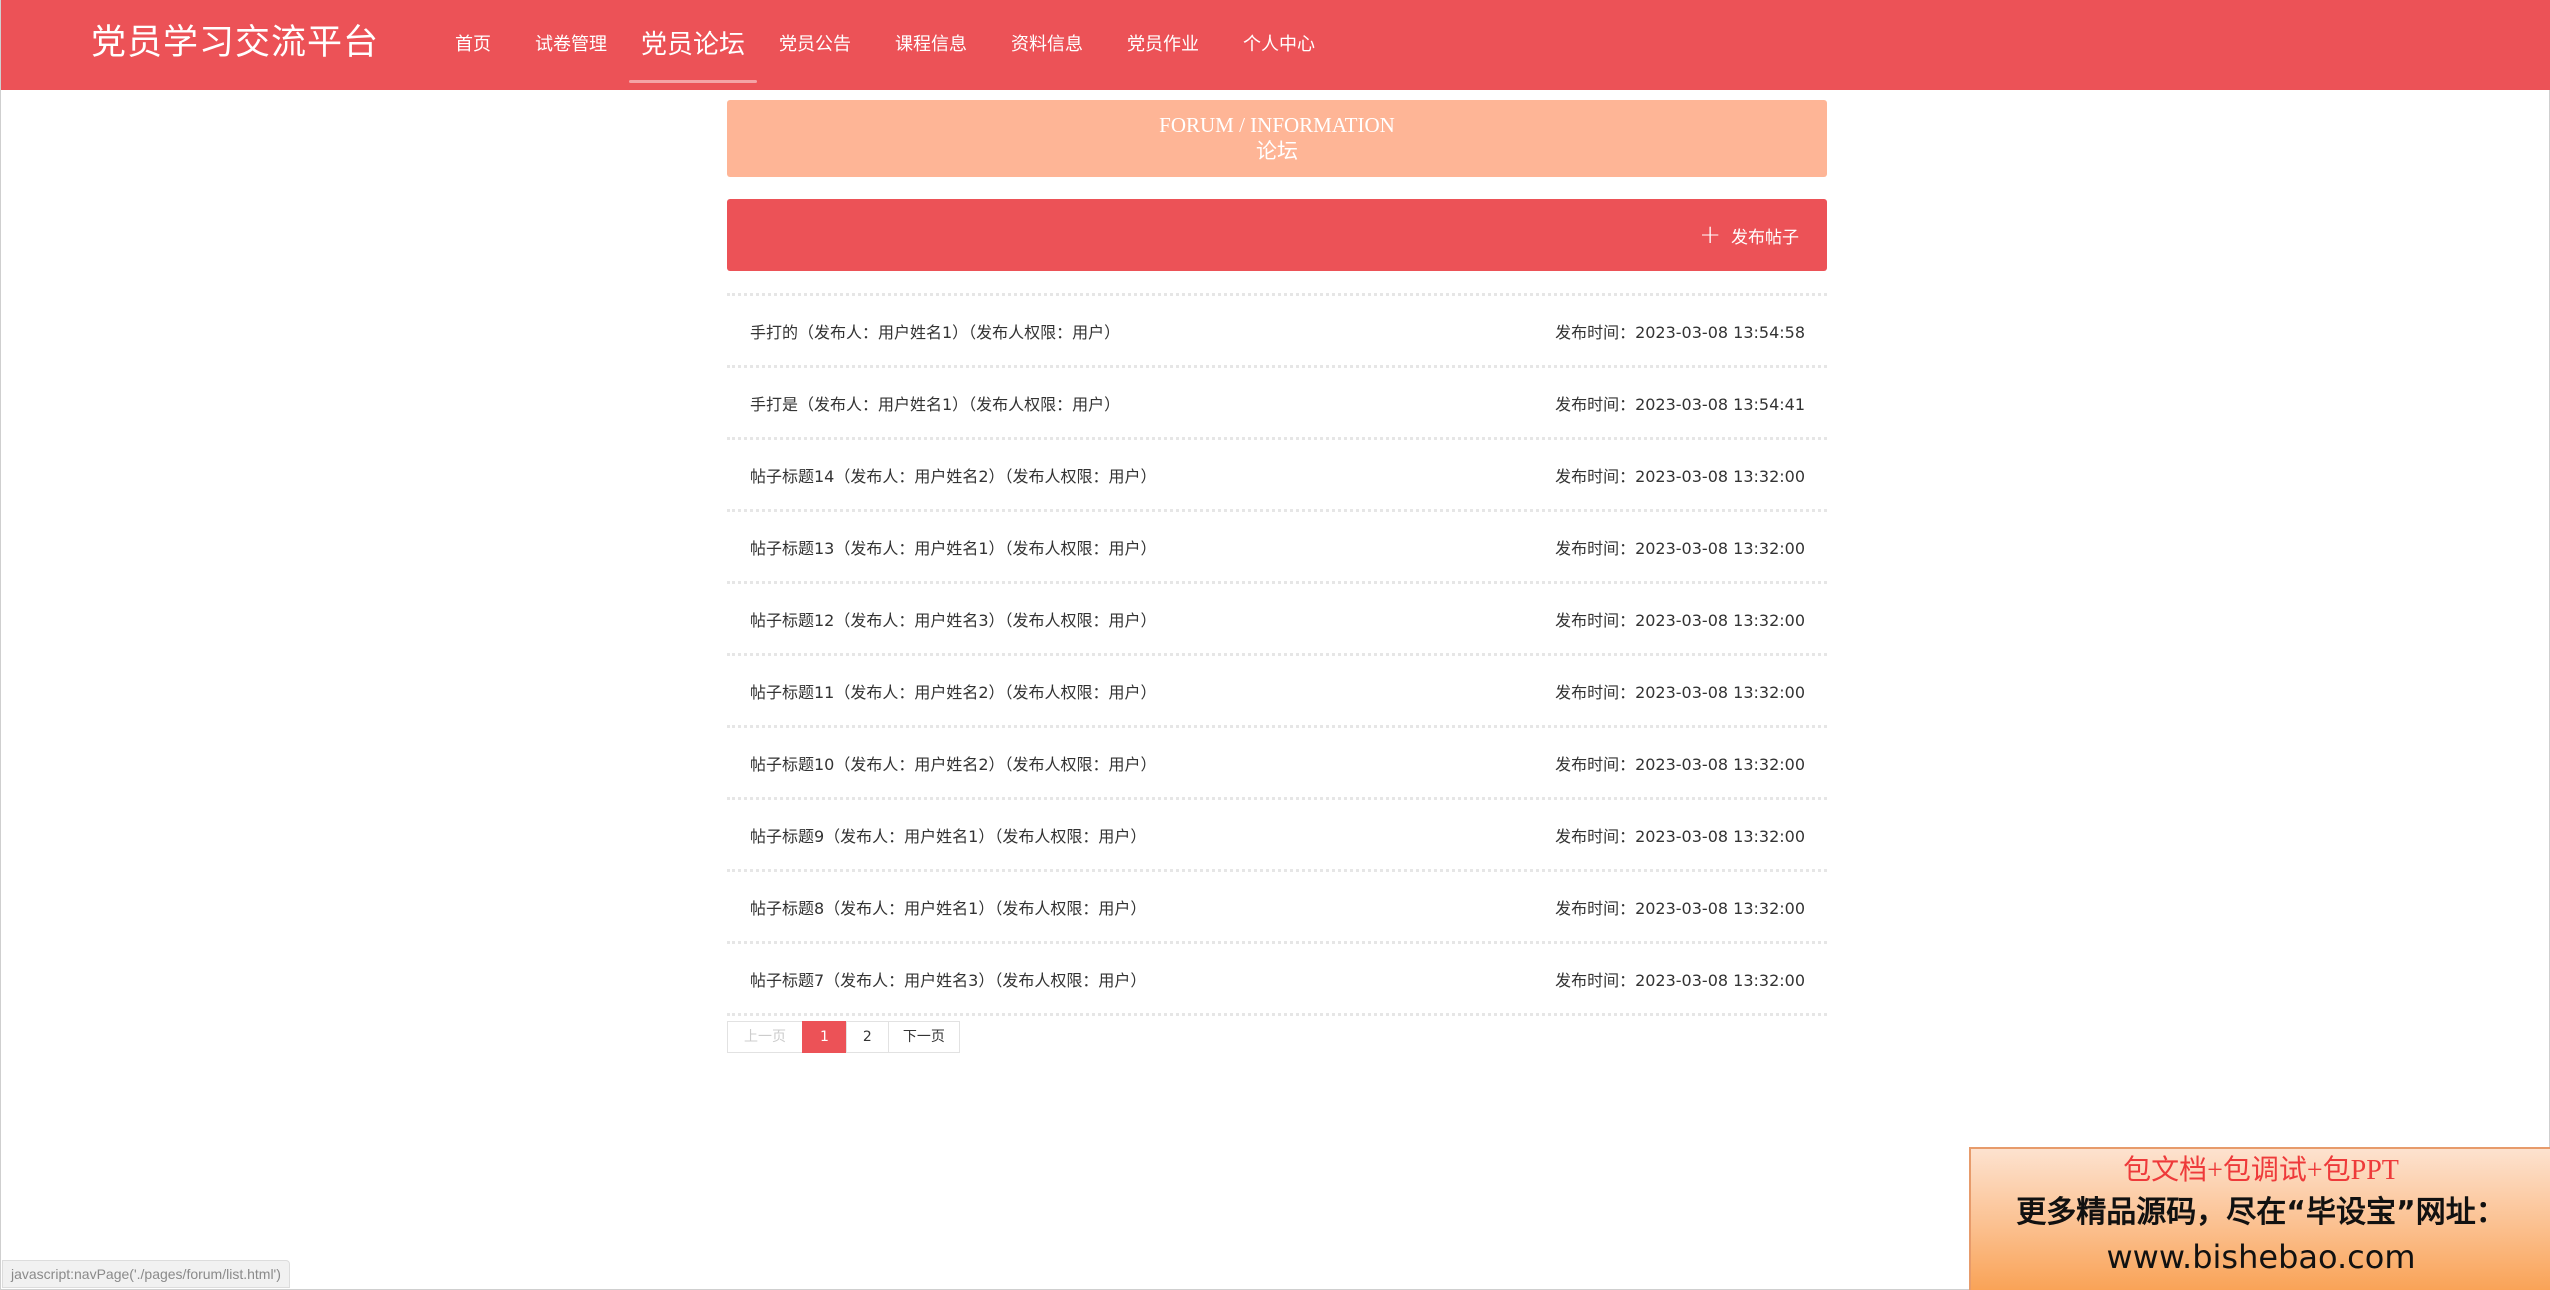 This screenshot has height=1290, width=2550. I want to click on section-banner: FORUM / INFORMATION 论坛, so click(1277, 138).